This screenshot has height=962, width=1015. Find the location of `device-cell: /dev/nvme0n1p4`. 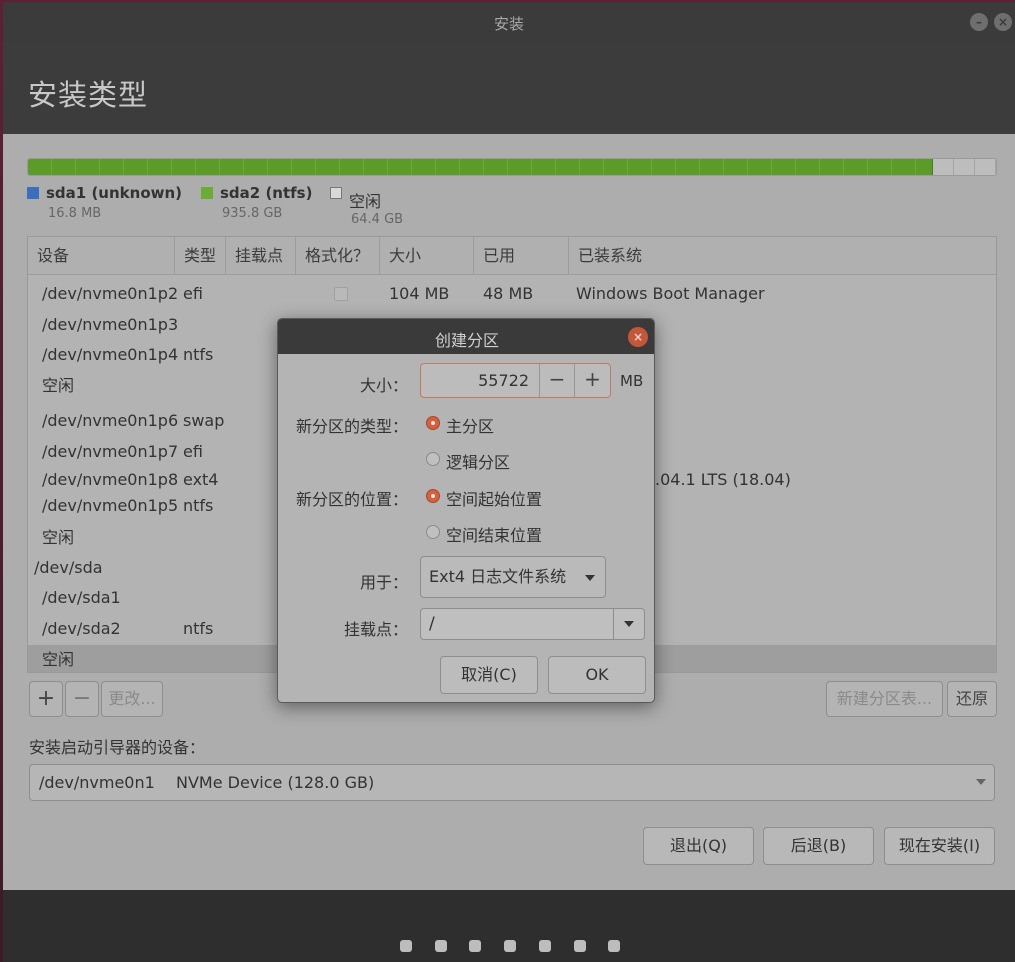

device-cell: /dev/nvme0n1p4 is located at coordinates (110, 354).